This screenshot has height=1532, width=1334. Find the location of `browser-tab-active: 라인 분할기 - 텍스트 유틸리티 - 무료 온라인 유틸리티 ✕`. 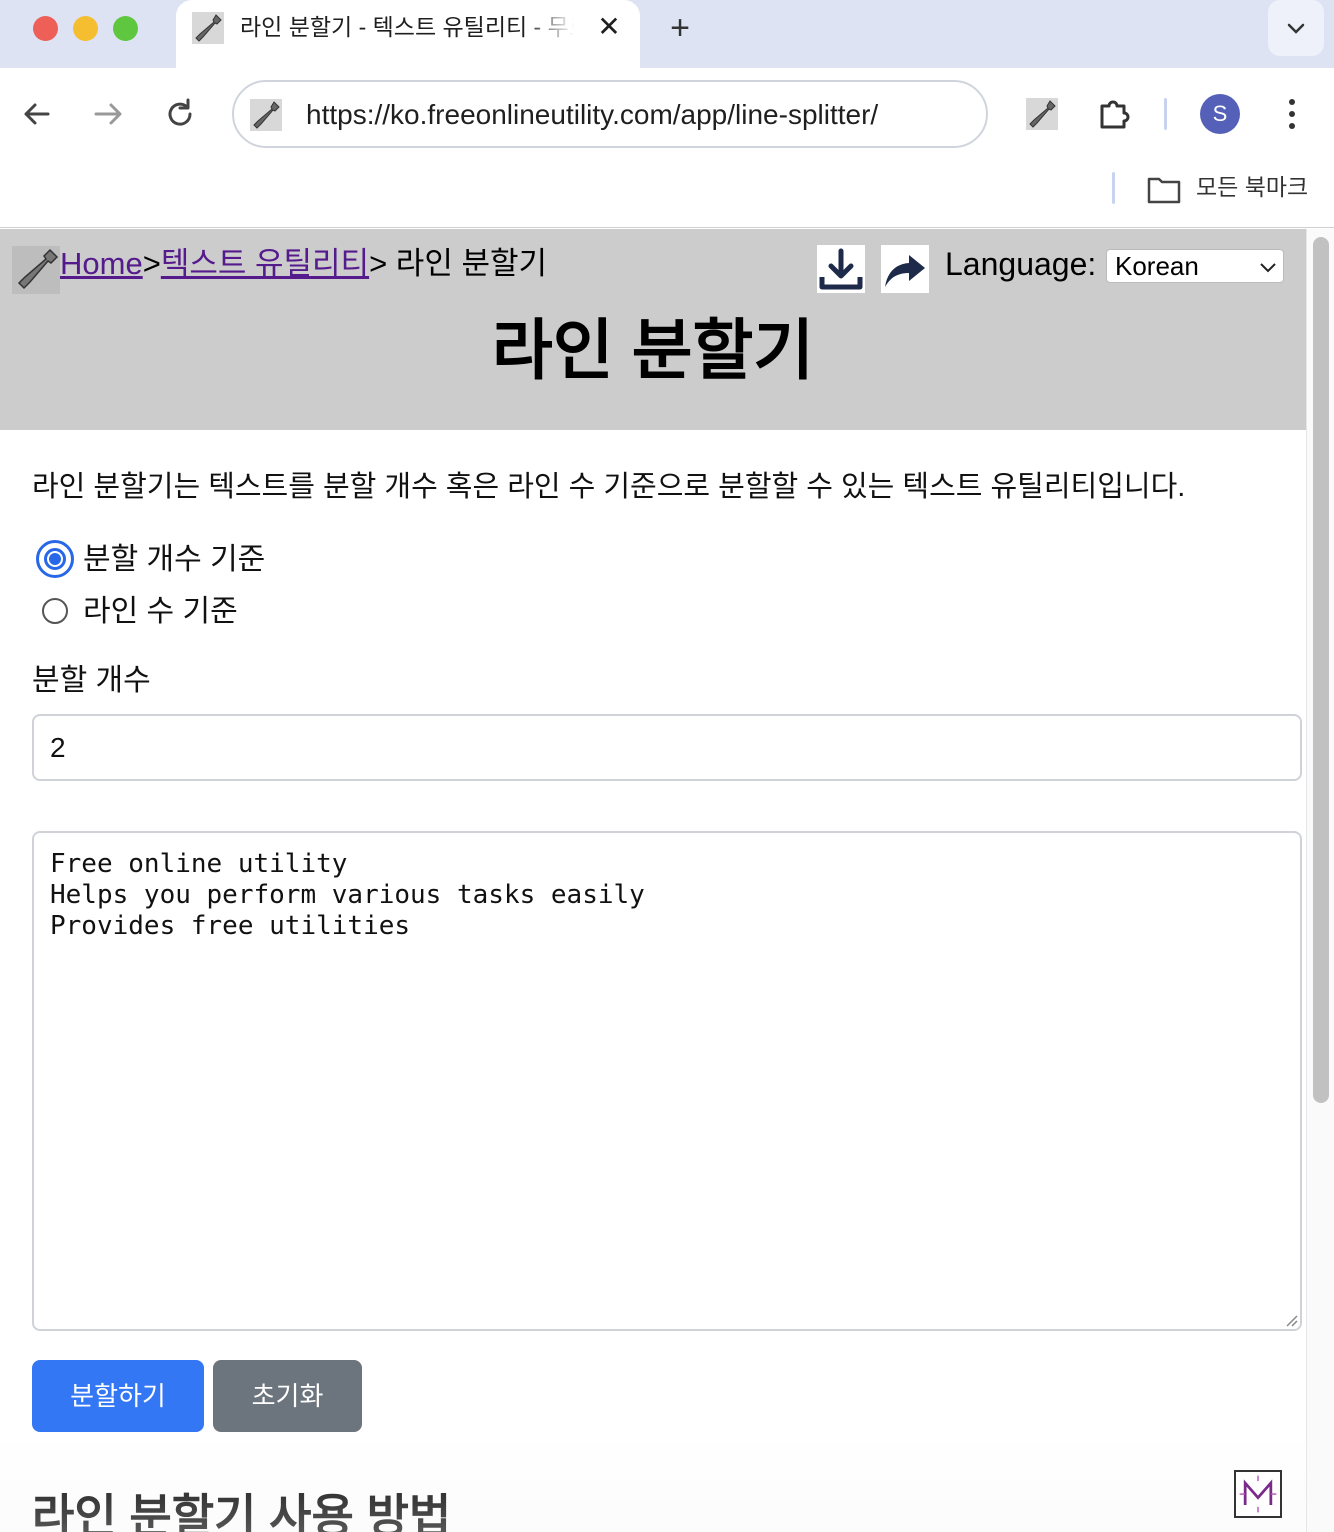

browser-tab-active: 라인 분할기 - 텍스트 유틸리티 - 무료 온라인 유틸리티 ✕ is located at coordinates (408, 34).